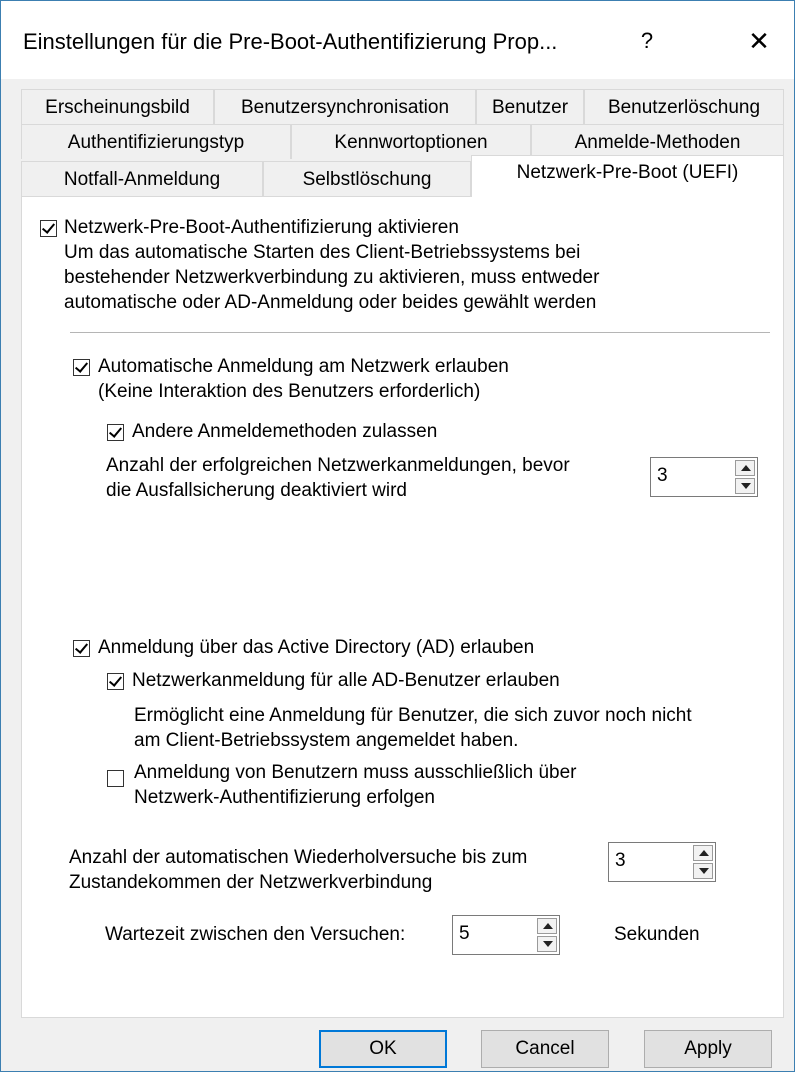  I want to click on enable-checkbox, so click(48, 228).